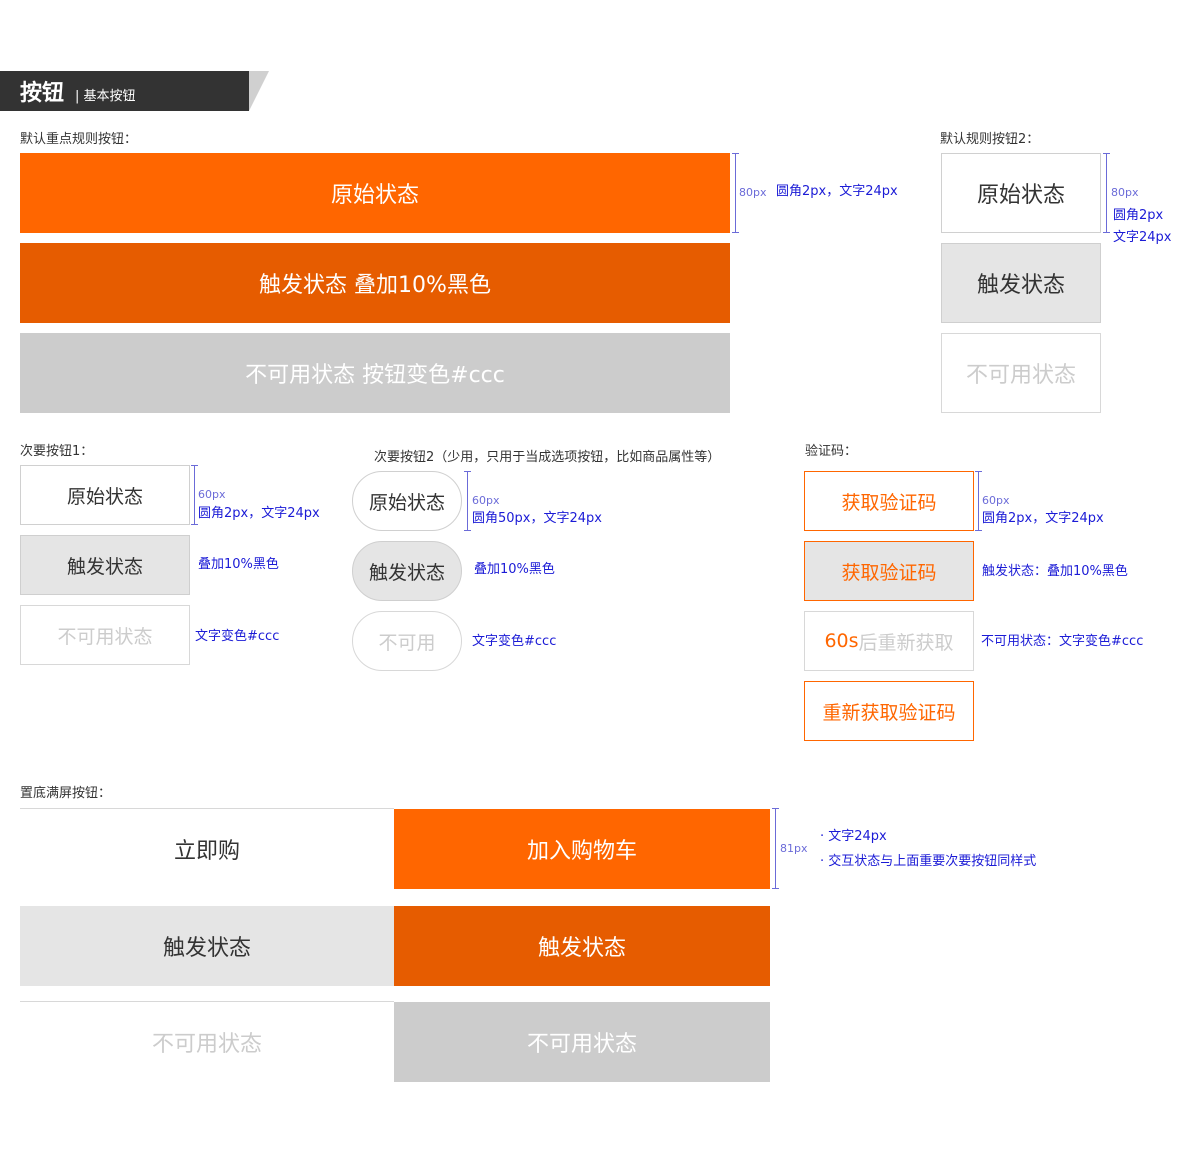  Describe the element at coordinates (853, 836) in the screenshot. I see `bottom-note-1: · 文字24px` at that location.